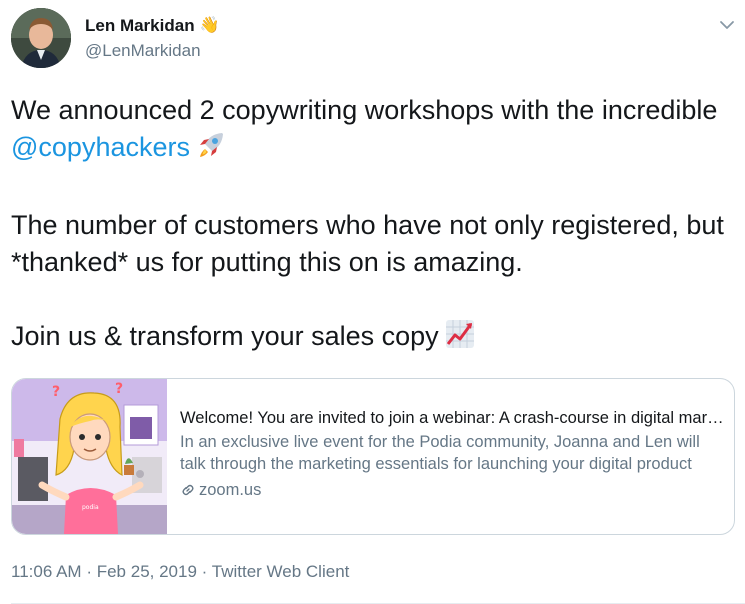  What do you see at coordinates (727, 25) in the screenshot?
I see `chevron-down-icon` at bounding box center [727, 25].